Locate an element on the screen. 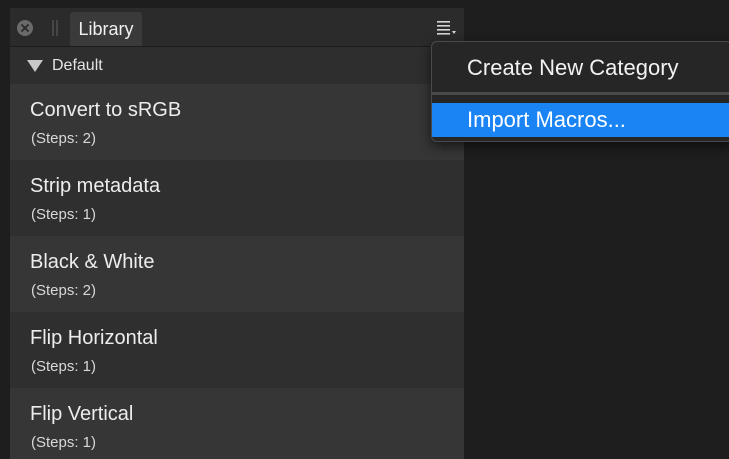 The height and width of the screenshot is (459, 729). panel-menu-button is located at coordinates (447, 28).